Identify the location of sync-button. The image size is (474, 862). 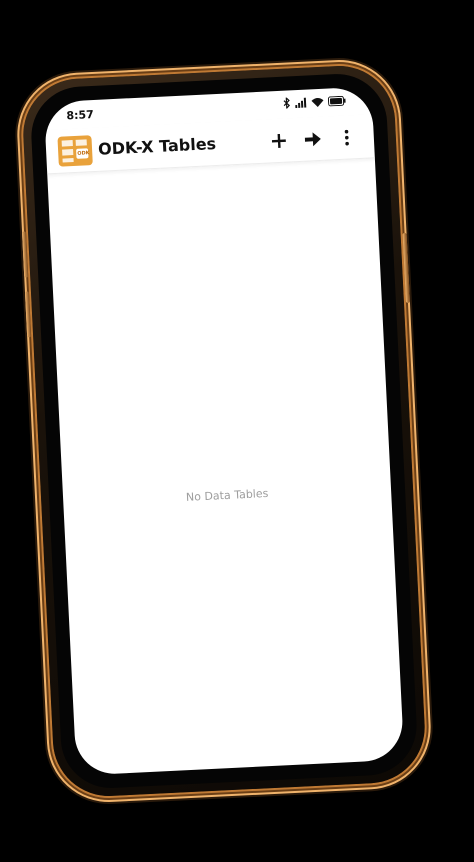
(313, 139).